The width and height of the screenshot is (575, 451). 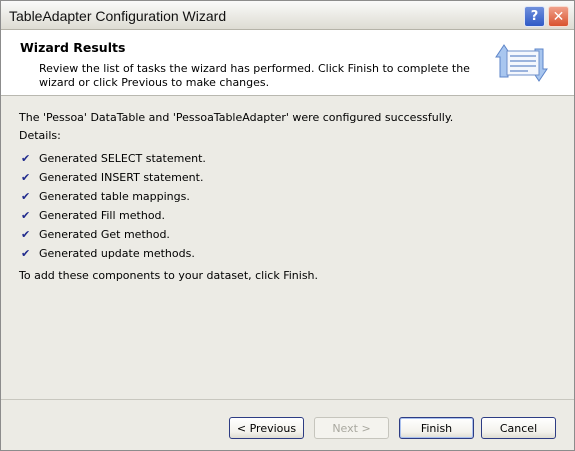 I want to click on close-icon: ✕, so click(x=558, y=16).